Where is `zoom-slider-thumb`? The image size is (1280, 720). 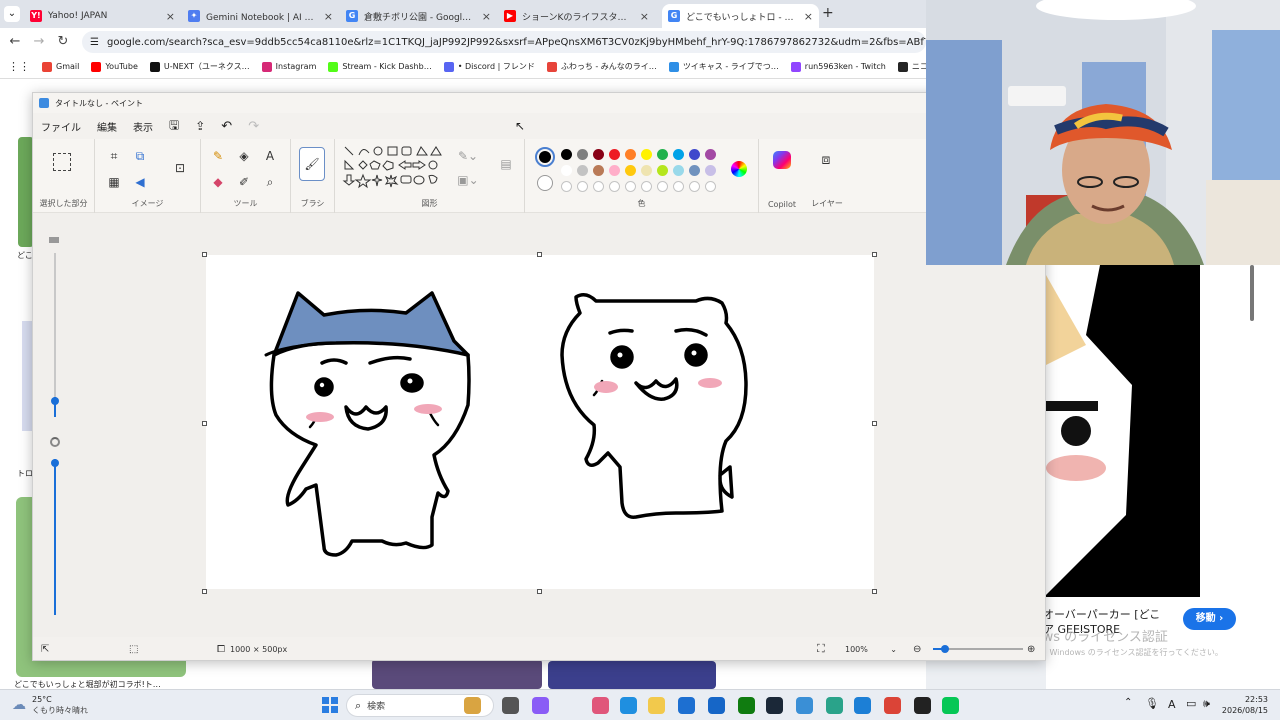
zoom-slider-thumb is located at coordinates (945, 649).